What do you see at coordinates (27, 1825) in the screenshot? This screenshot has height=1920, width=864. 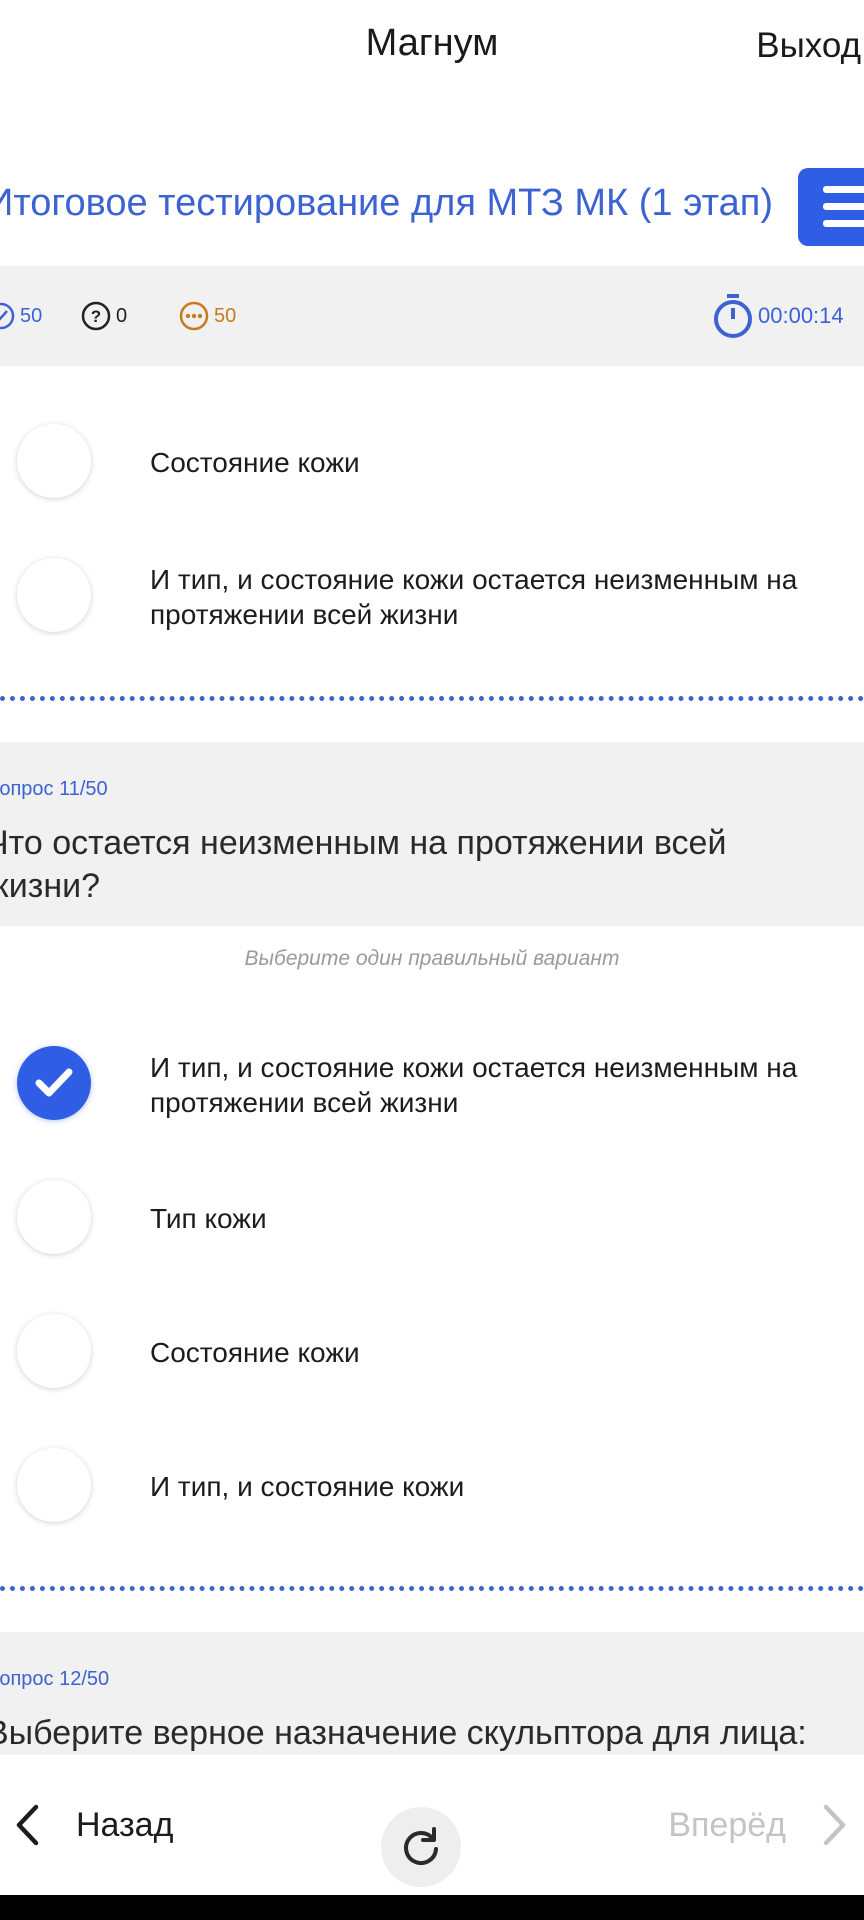 I see `chevron-left-icon` at bounding box center [27, 1825].